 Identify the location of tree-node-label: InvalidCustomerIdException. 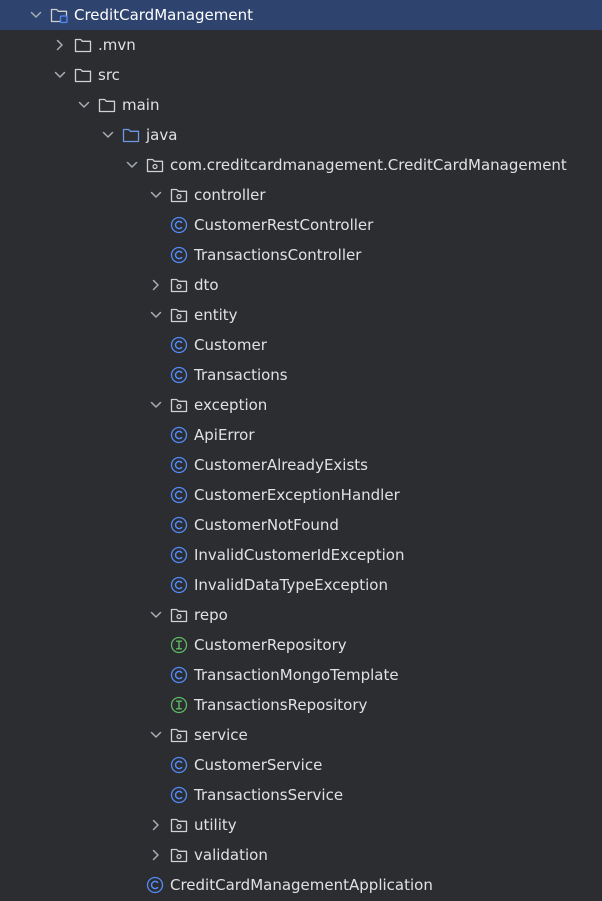
(299, 555).